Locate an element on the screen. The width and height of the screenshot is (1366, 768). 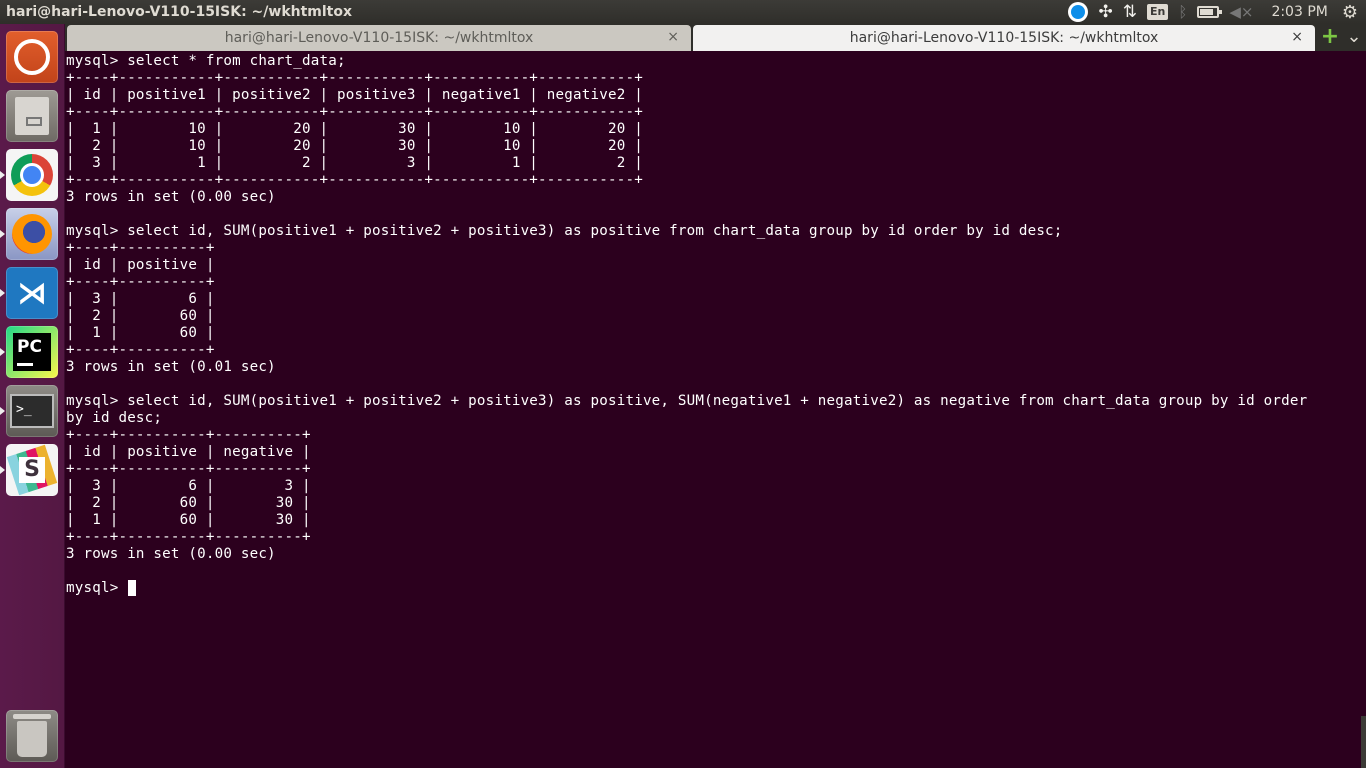
terminal-line: | 1 | 10 | 20 | 30 | 10 | 20 | is located at coordinates (354, 129).